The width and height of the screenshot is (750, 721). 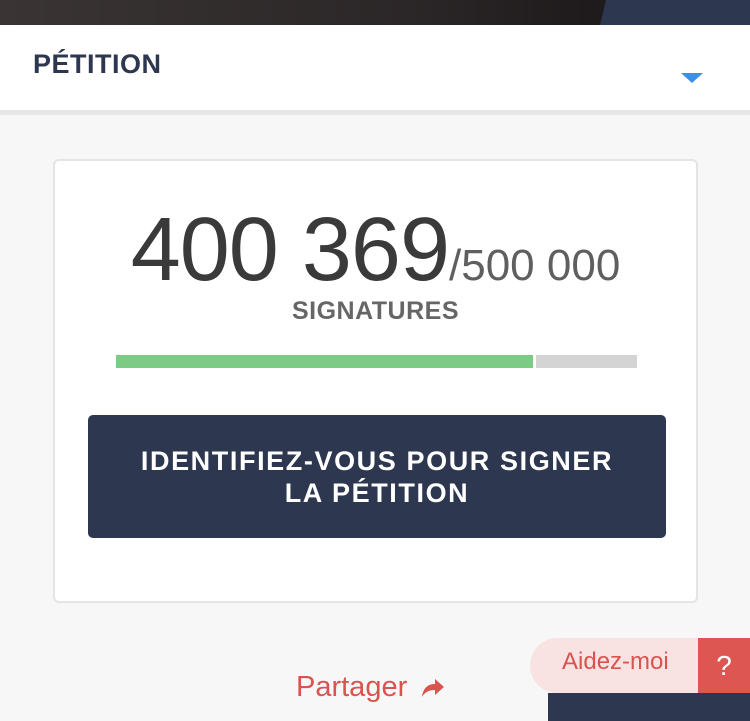 What do you see at coordinates (724, 665) in the screenshot?
I see `help-question-icon: ?` at bounding box center [724, 665].